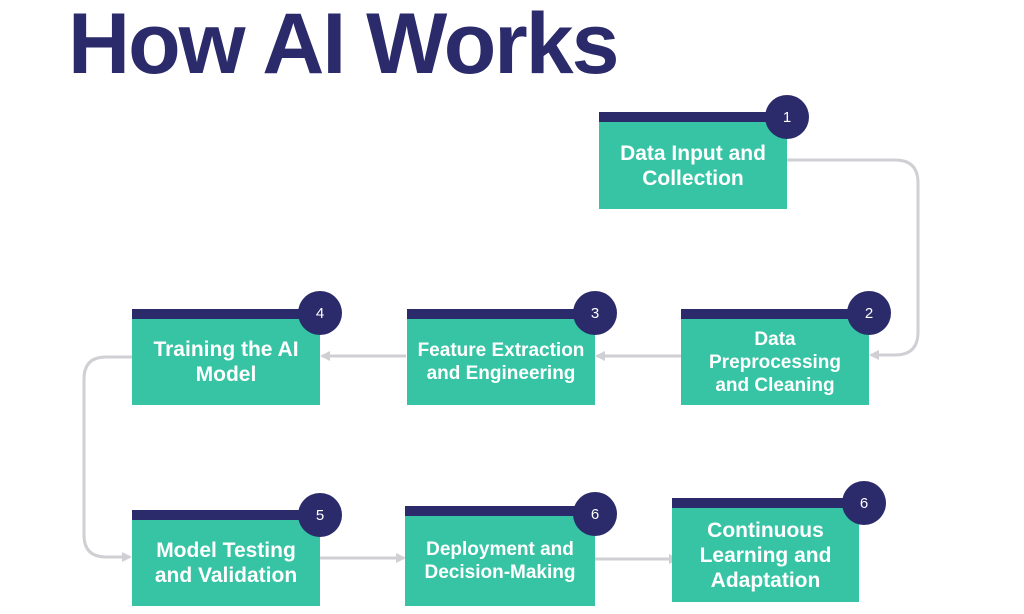 The width and height of the screenshot is (1024, 614). Describe the element at coordinates (226, 563) in the screenshot. I see `step-label: Model Testing and Validation` at that location.